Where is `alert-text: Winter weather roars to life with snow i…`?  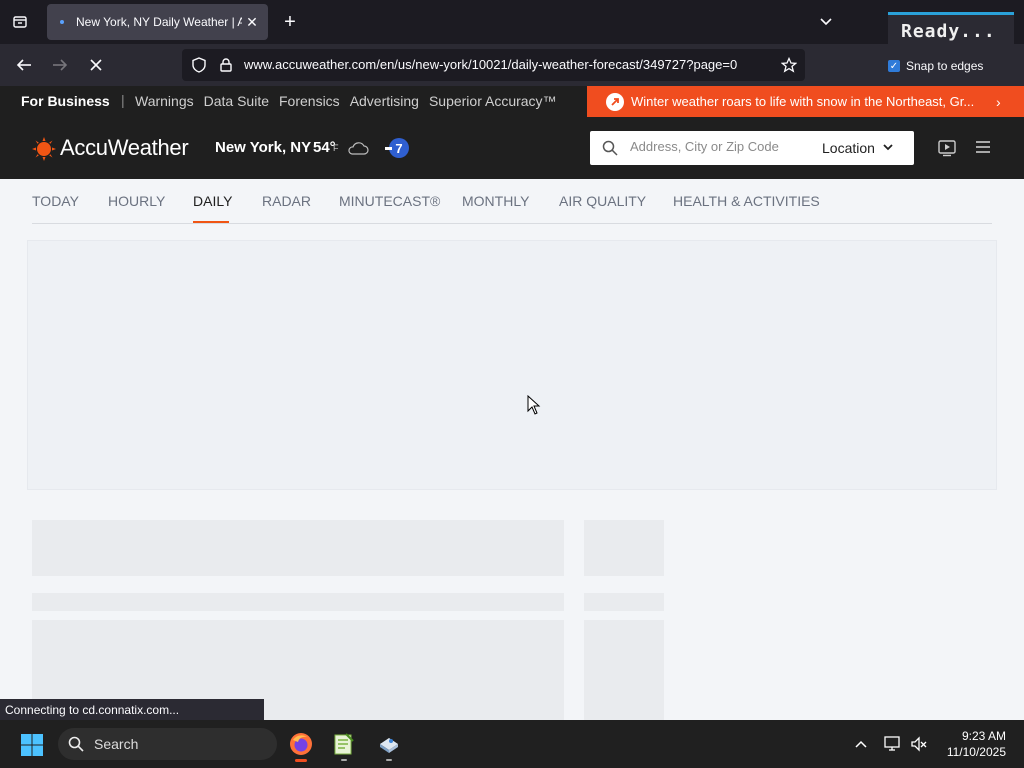 alert-text: Winter weather roars to life with snow i… is located at coordinates (803, 101).